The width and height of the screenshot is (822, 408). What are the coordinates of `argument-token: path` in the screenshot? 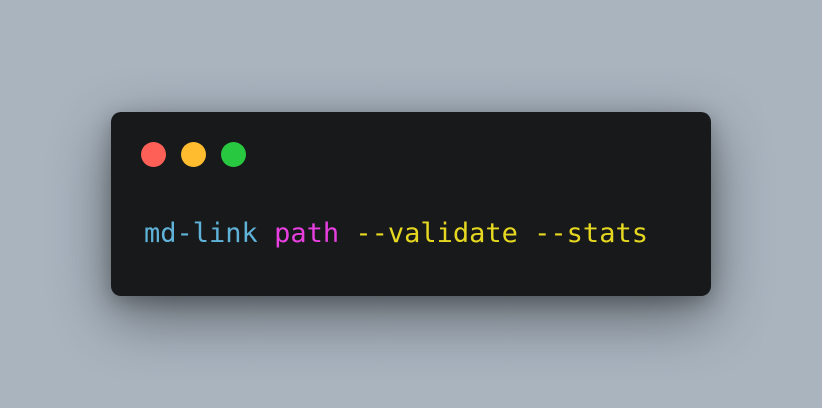 It's located at (307, 233).